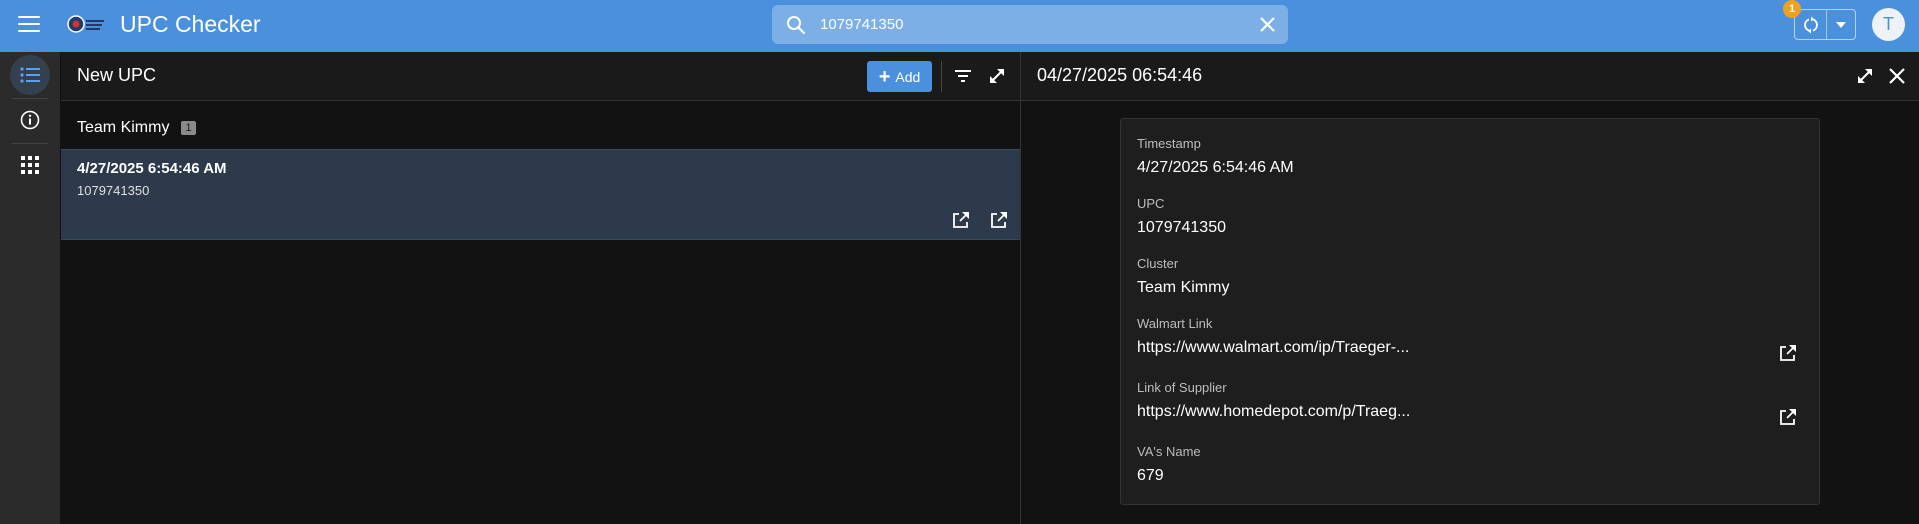 This screenshot has width=1919, height=524. Describe the element at coordinates (1183, 287) in the screenshot. I see `field-value: Team Kimmy` at that location.